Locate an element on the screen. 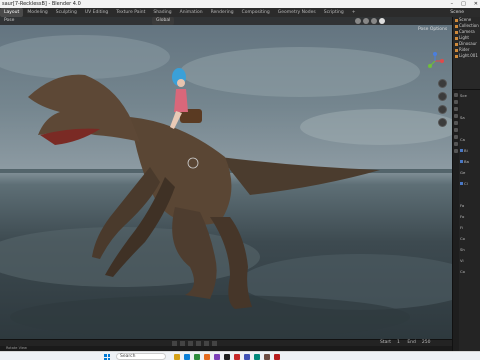 This screenshot has height=360, width=480. view-layer-tab-icon is located at coordinates (456, 116).